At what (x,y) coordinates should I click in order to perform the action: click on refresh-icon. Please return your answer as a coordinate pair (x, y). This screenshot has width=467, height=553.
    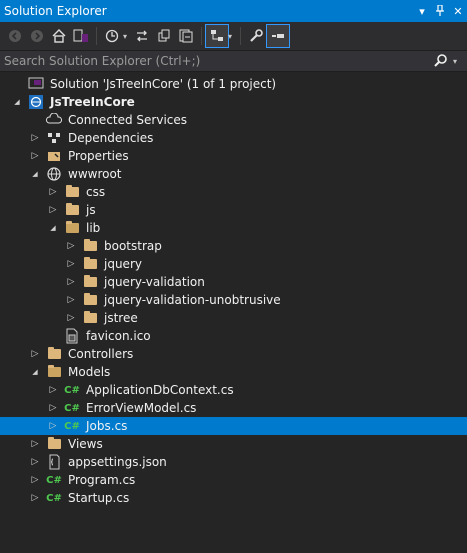
    Looking at the image, I should click on (164, 36).